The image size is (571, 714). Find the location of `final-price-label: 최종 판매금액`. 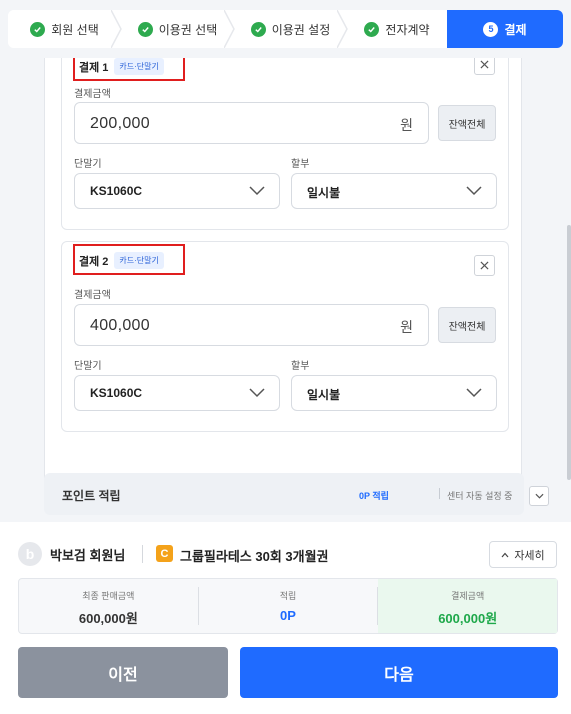

final-price-label: 최종 판매금액 is located at coordinates (108, 596).